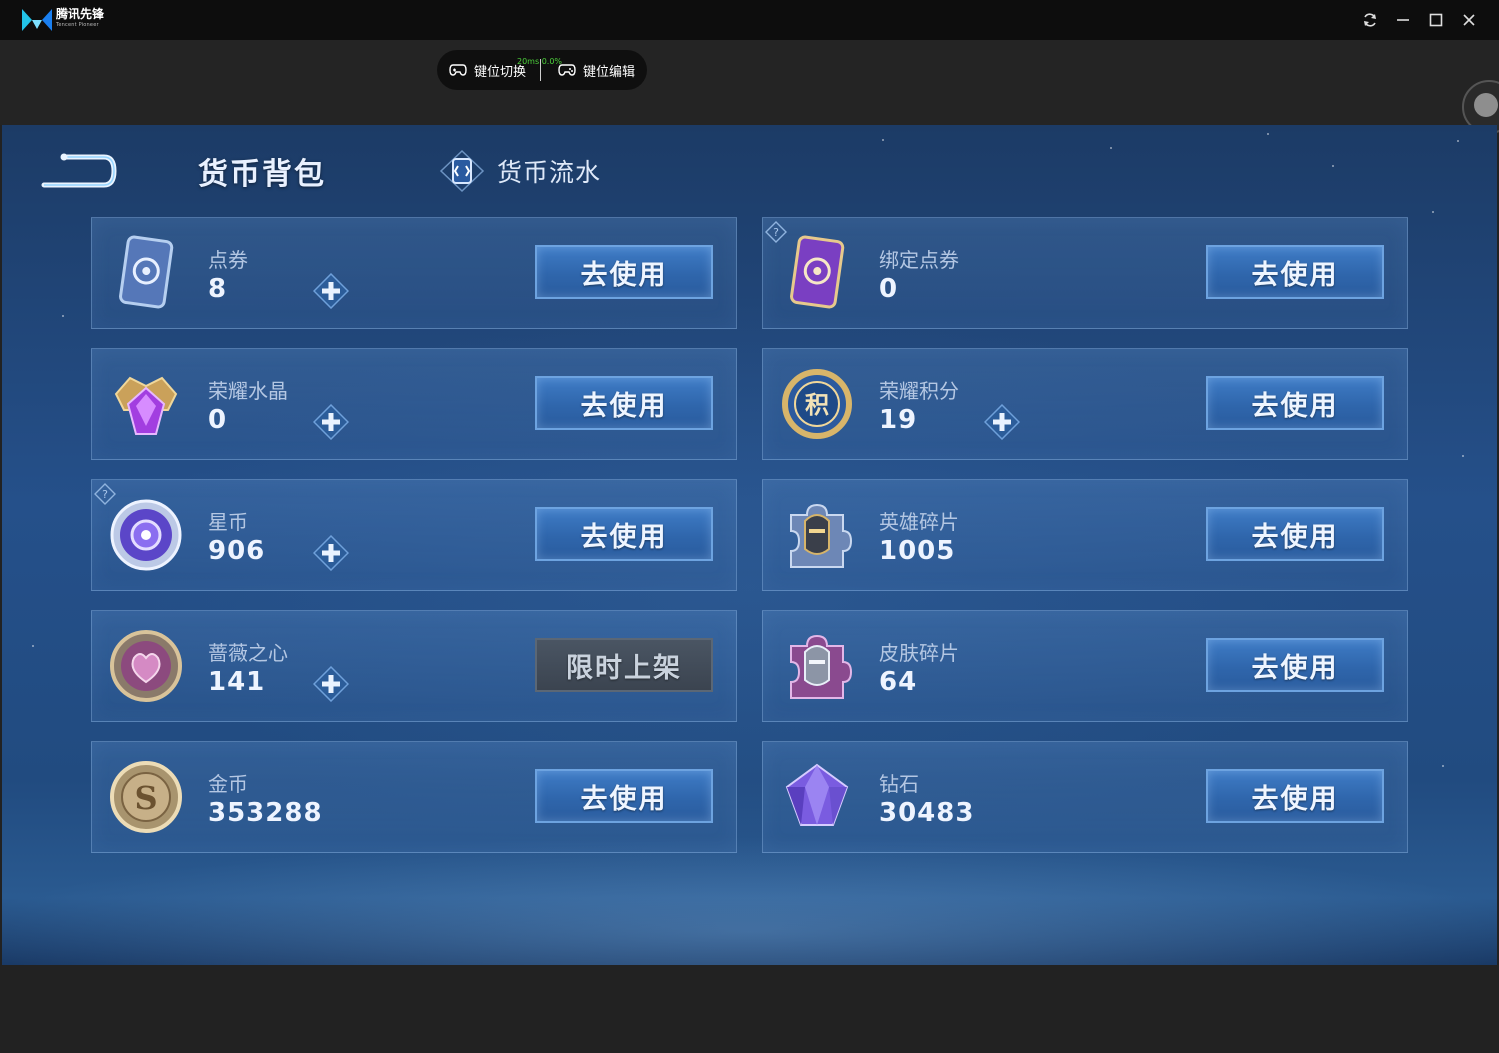 The image size is (1499, 1053). Describe the element at coordinates (1085, 666) in the screenshot. I see `currency-card-skin-fragment: 皮肤碎片 64 去使用` at that location.